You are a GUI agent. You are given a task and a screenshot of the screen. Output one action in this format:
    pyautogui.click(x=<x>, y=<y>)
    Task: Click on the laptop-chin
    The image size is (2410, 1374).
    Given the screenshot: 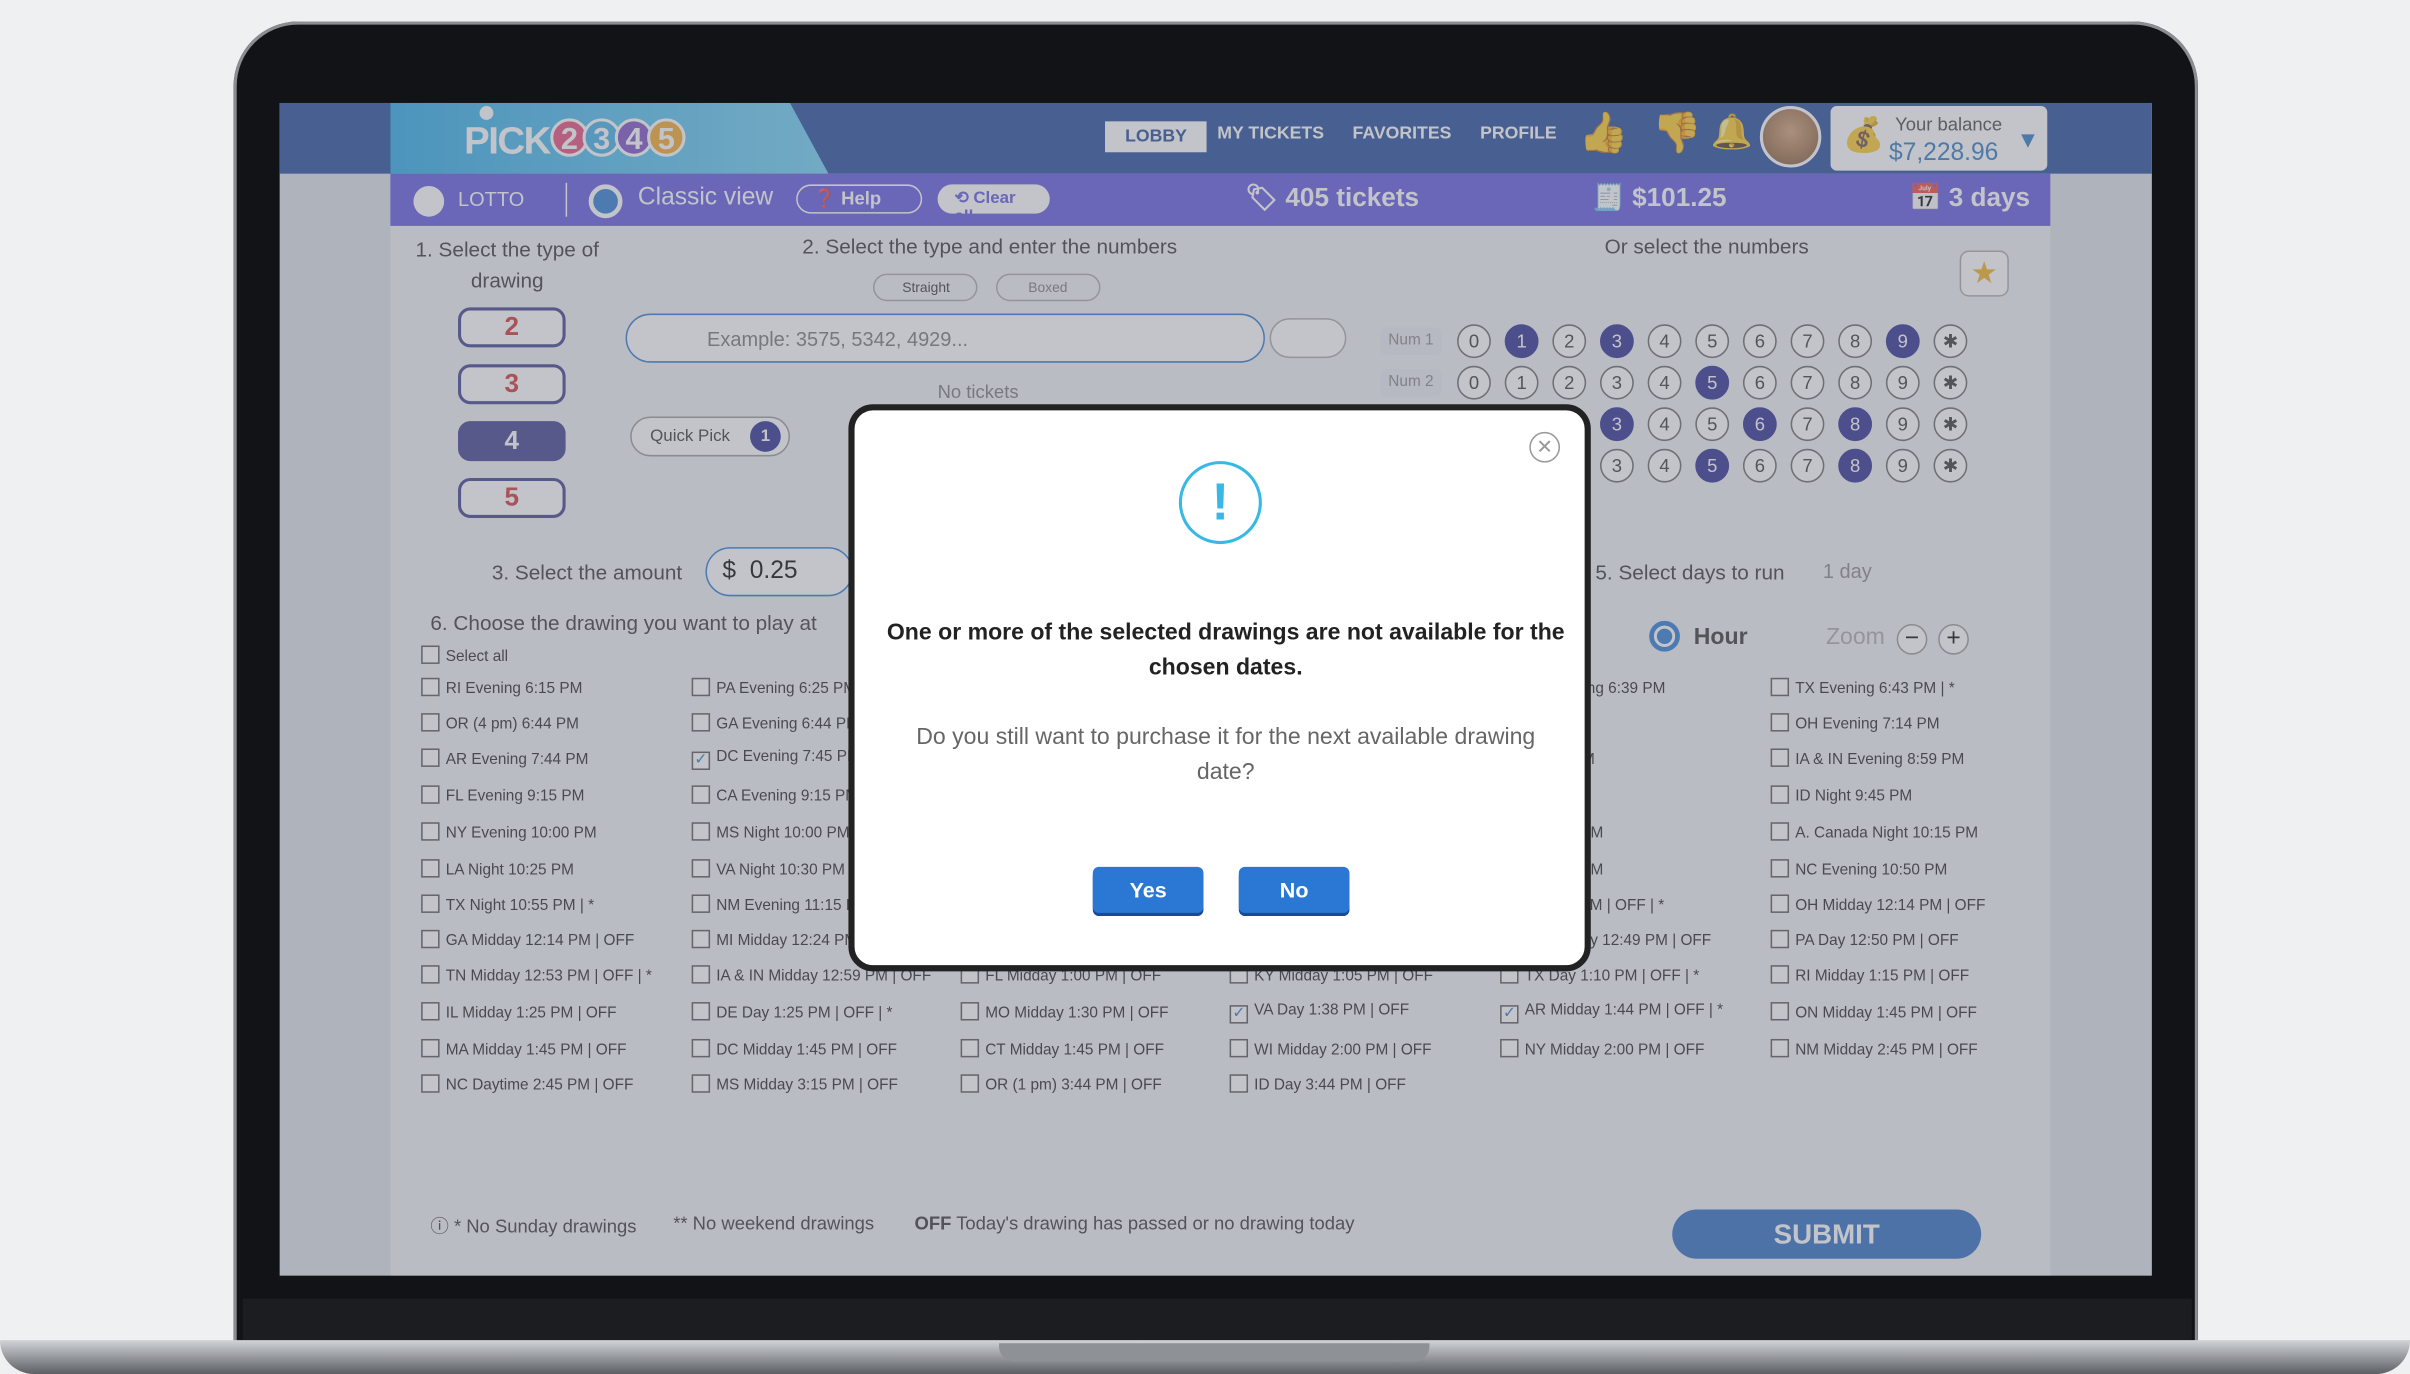 What is the action you would take?
    pyautogui.click(x=1217, y=1320)
    